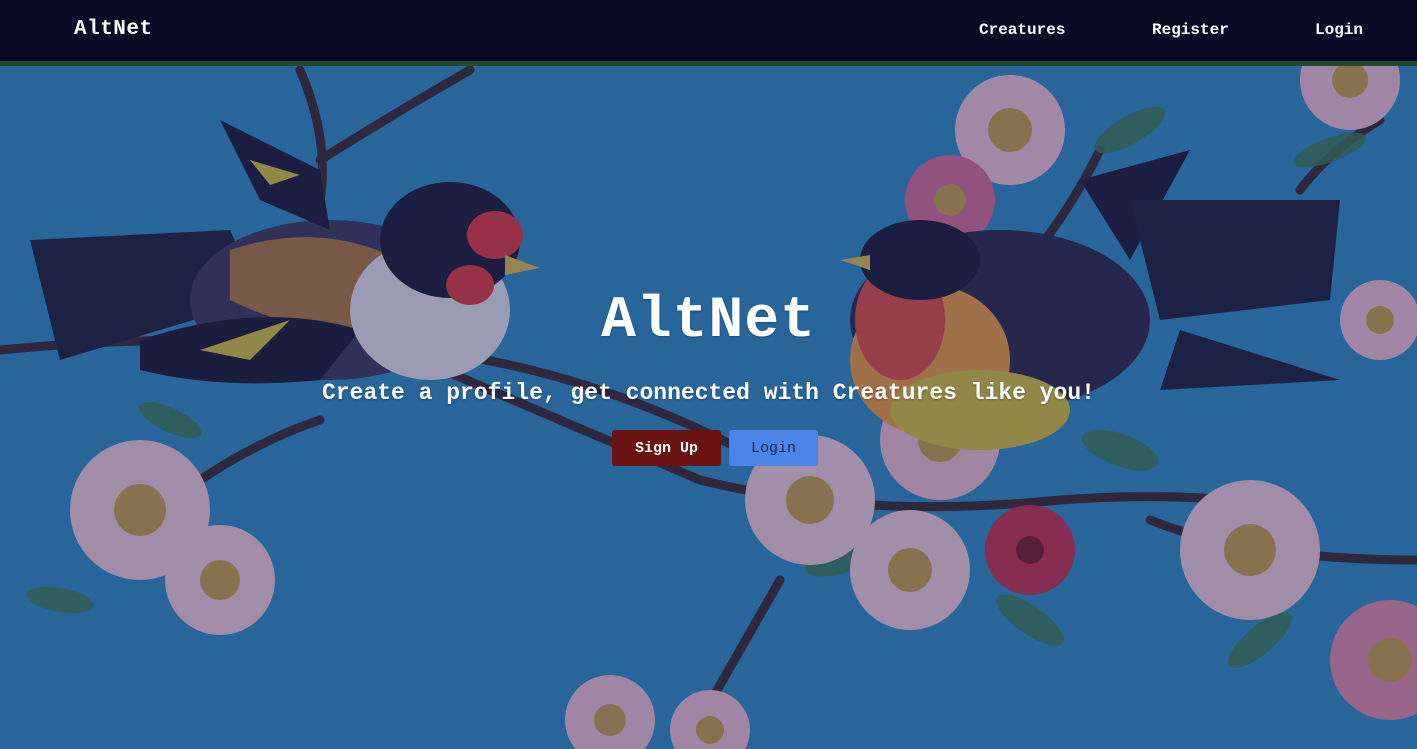 Image resolution: width=1417 pixels, height=749 pixels. What do you see at coordinates (1022, 30) in the screenshot?
I see `nav-creatures-link: Creatures` at bounding box center [1022, 30].